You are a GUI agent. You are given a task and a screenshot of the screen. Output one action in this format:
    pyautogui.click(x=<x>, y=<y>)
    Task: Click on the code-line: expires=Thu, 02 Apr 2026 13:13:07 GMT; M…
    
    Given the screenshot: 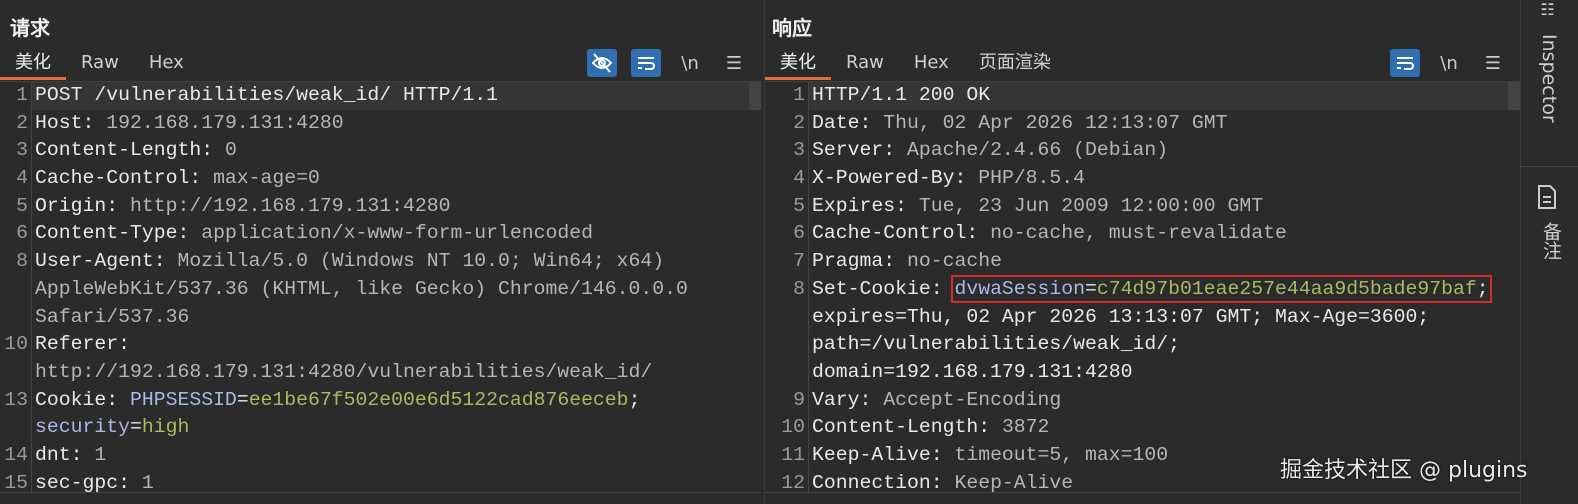 What is the action you would take?
    pyautogui.click(x=1142, y=317)
    